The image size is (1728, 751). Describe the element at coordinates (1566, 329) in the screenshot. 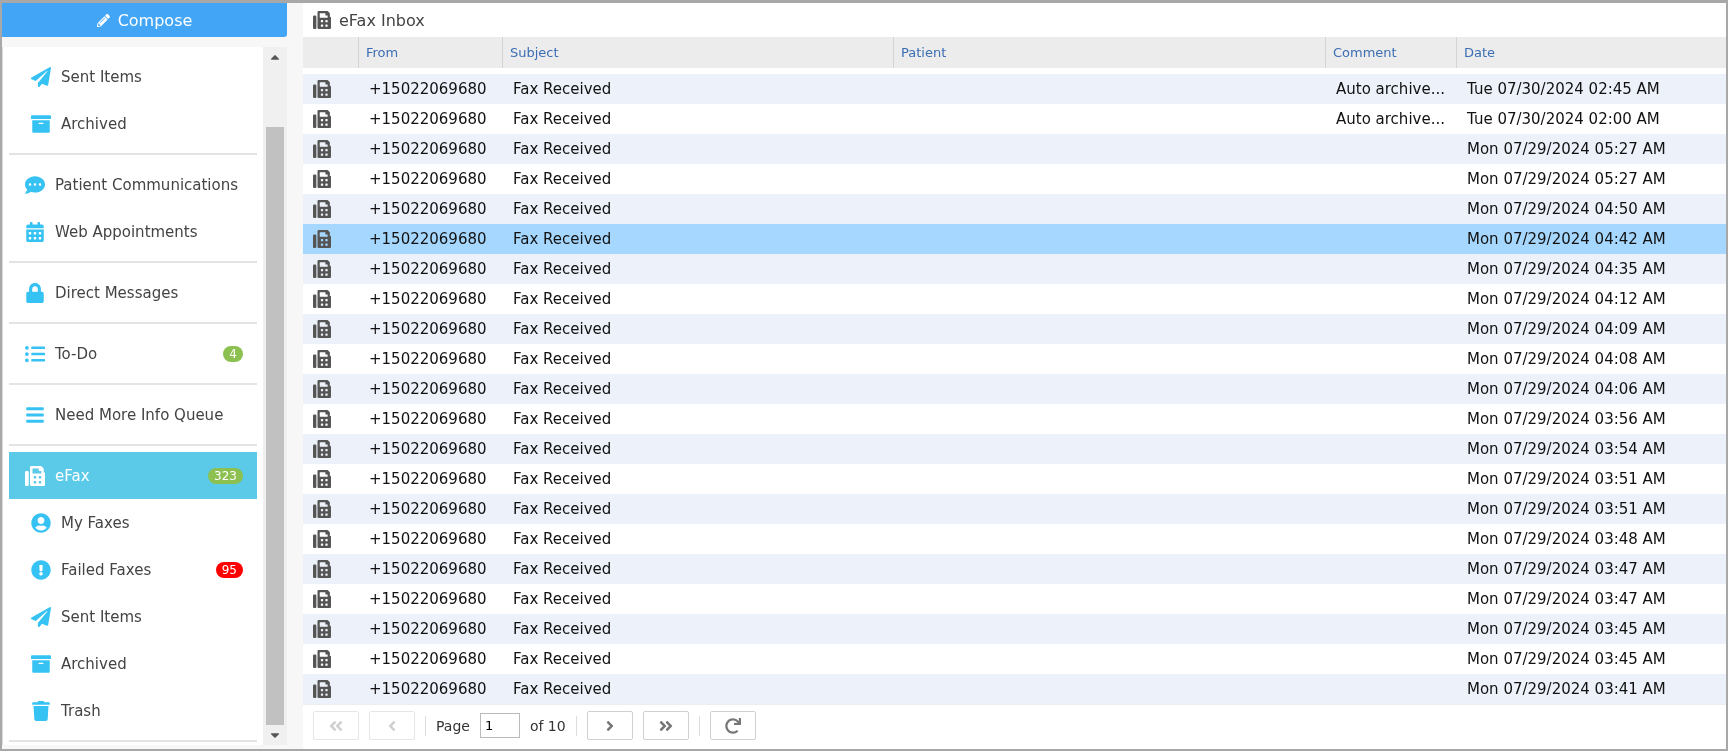

I see `table-cell-text: Mon 07/29/2024 04:09 AM` at that location.